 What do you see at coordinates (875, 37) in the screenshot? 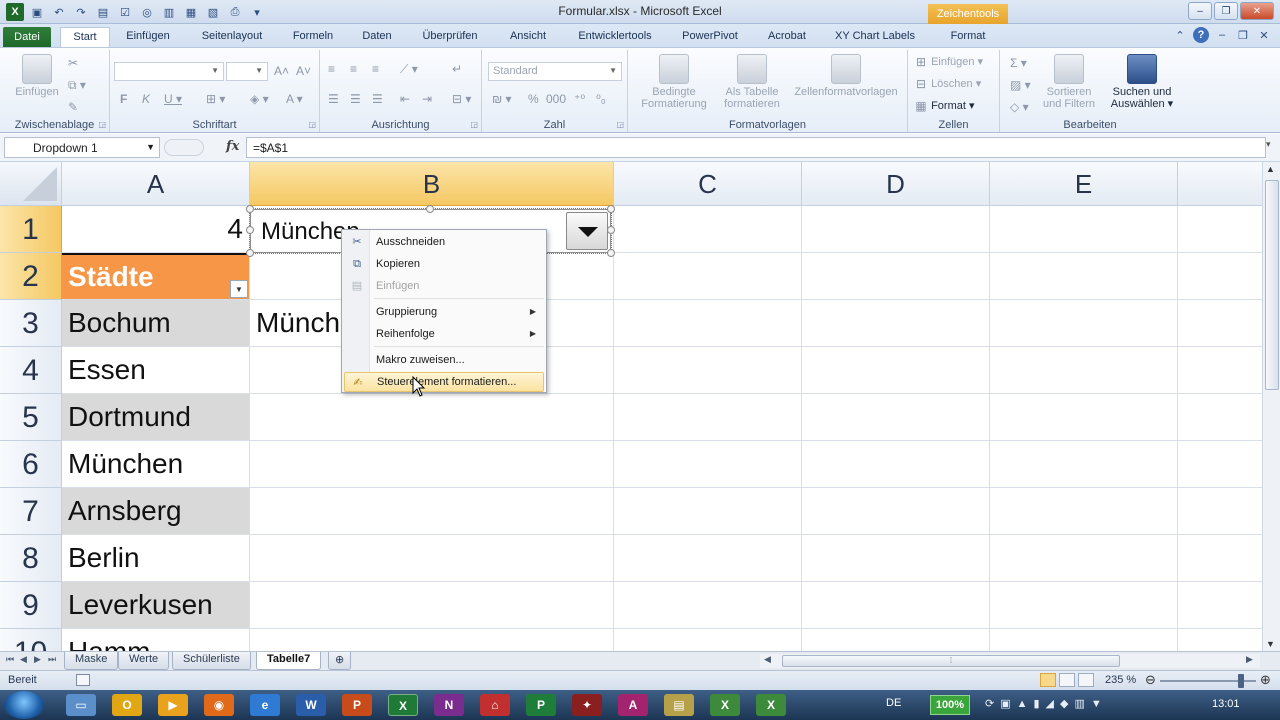
I see `tab-xy-chart-labels: XY Chart Labels` at bounding box center [875, 37].